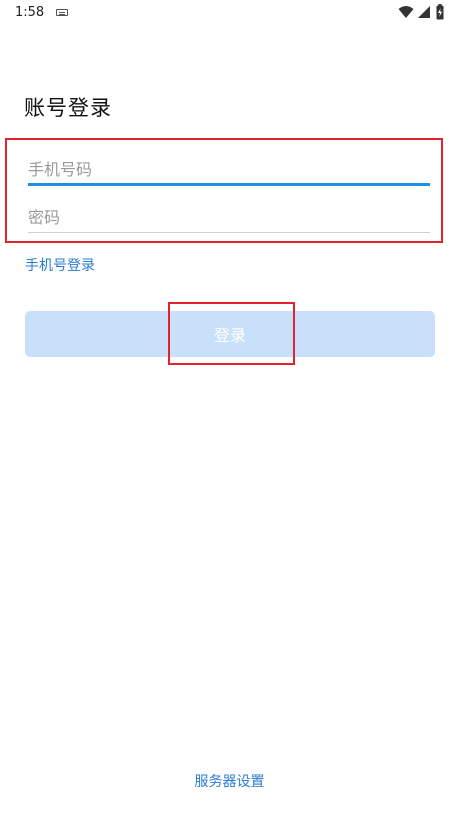 The width and height of the screenshot is (459, 816). What do you see at coordinates (229, 14) in the screenshot?
I see `status-bar: 1:58` at bounding box center [229, 14].